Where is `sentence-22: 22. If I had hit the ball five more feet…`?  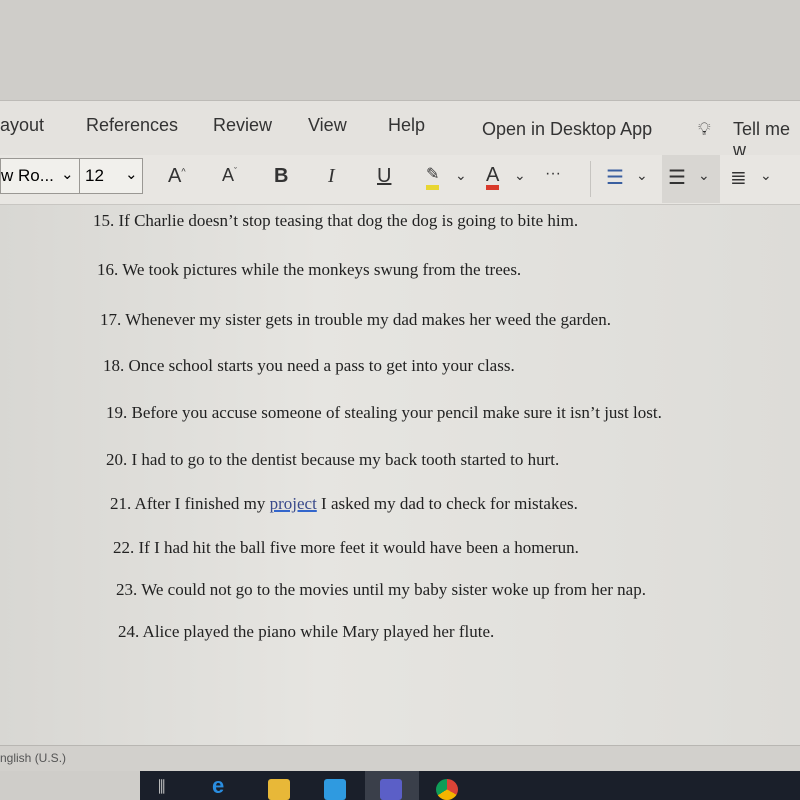
sentence-22: 22. If I had hit the ball five more feet… is located at coordinates (346, 547).